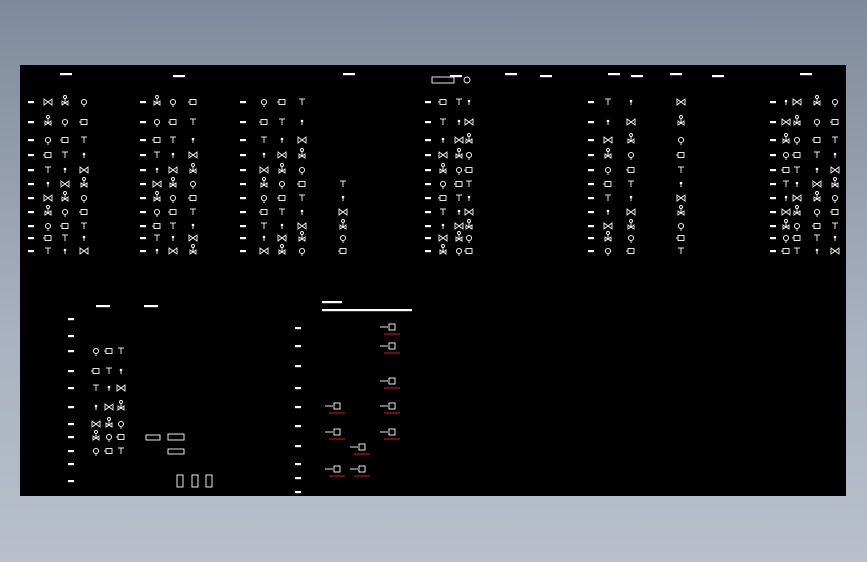  I want to click on meter-symbol-icon, so click(362, 447).